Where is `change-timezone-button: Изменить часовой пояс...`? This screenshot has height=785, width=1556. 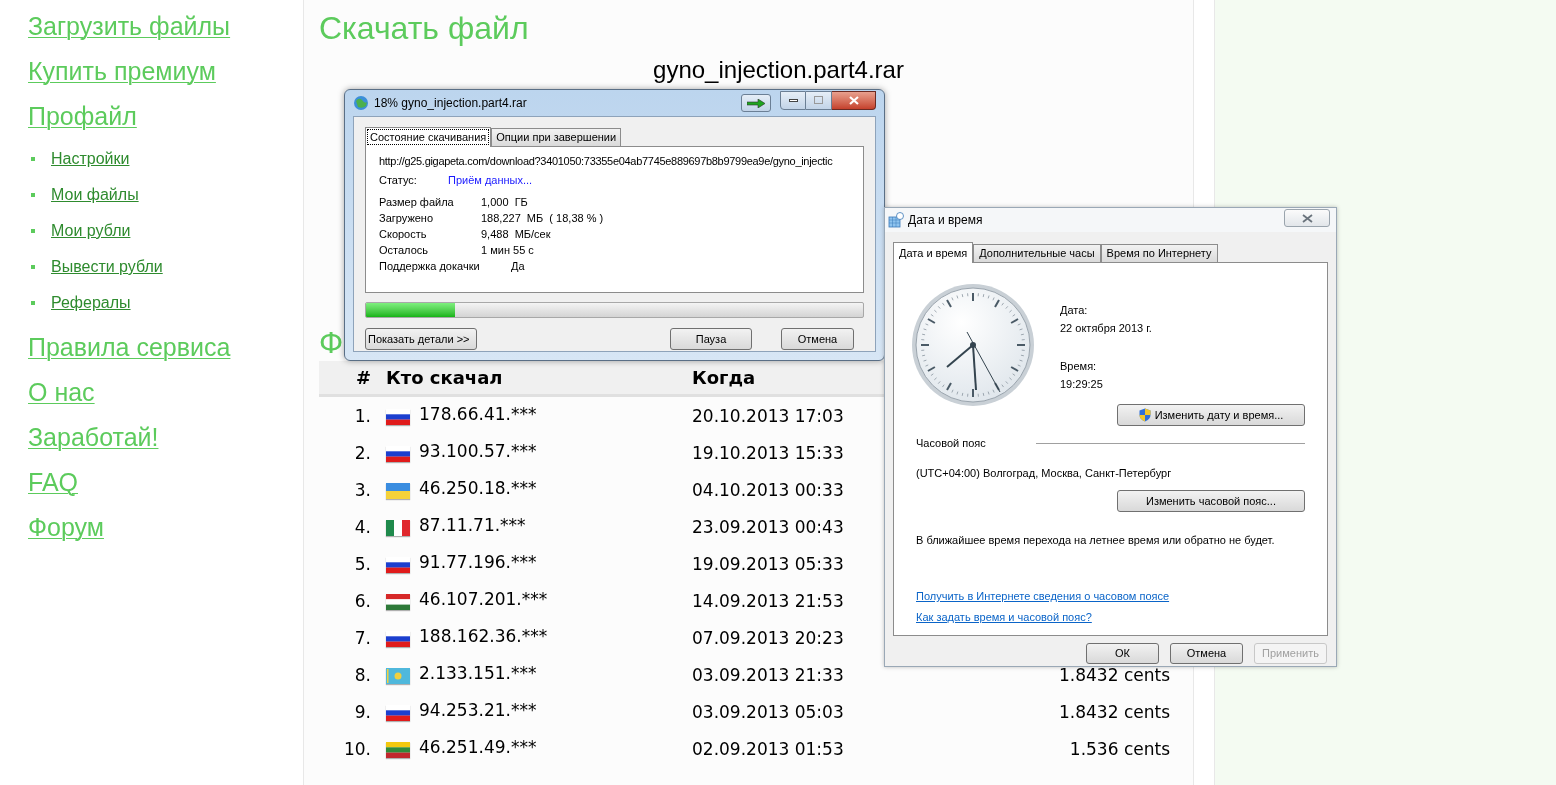 change-timezone-button: Изменить часовой пояс... is located at coordinates (1211, 501).